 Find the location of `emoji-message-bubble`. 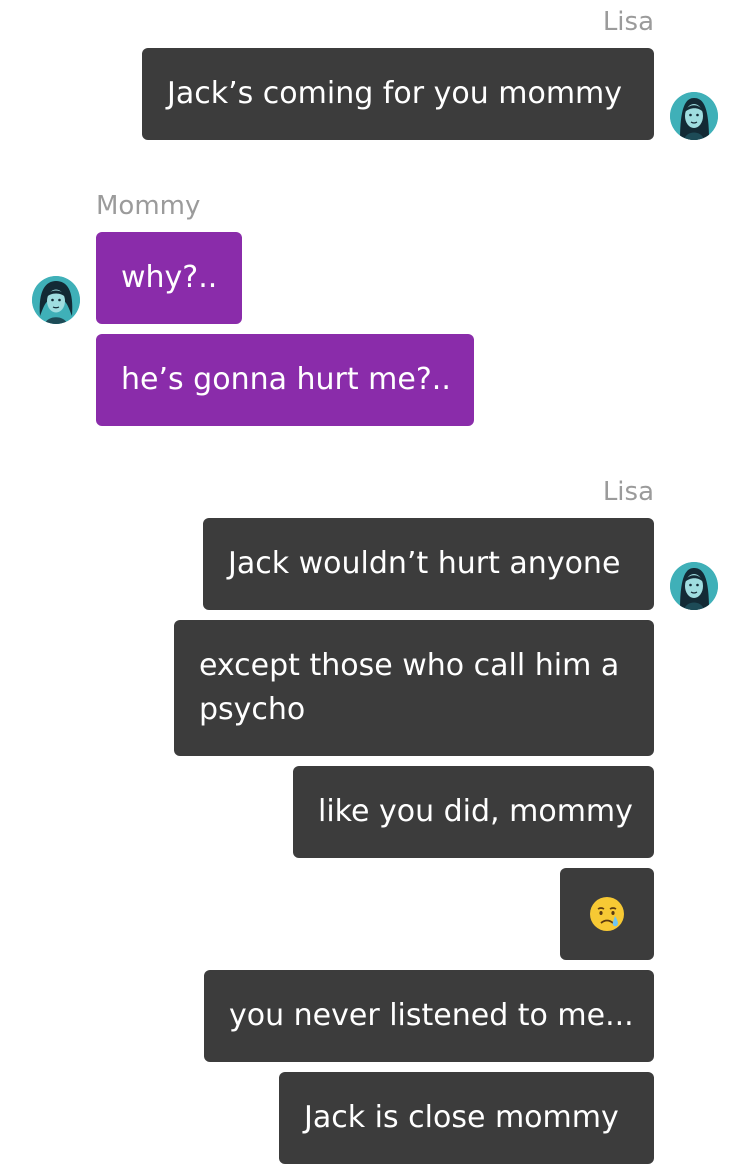

emoji-message-bubble is located at coordinates (607, 914).